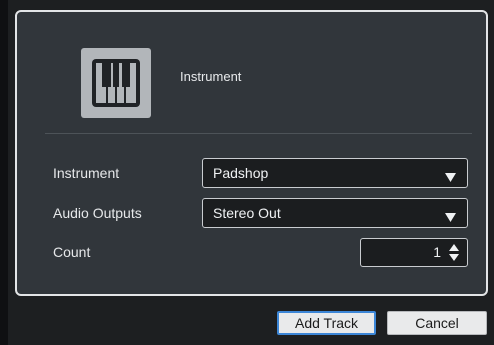 Image resolution: width=494 pixels, height=345 pixels. What do you see at coordinates (4, 172) in the screenshot?
I see `window-edge` at bounding box center [4, 172].